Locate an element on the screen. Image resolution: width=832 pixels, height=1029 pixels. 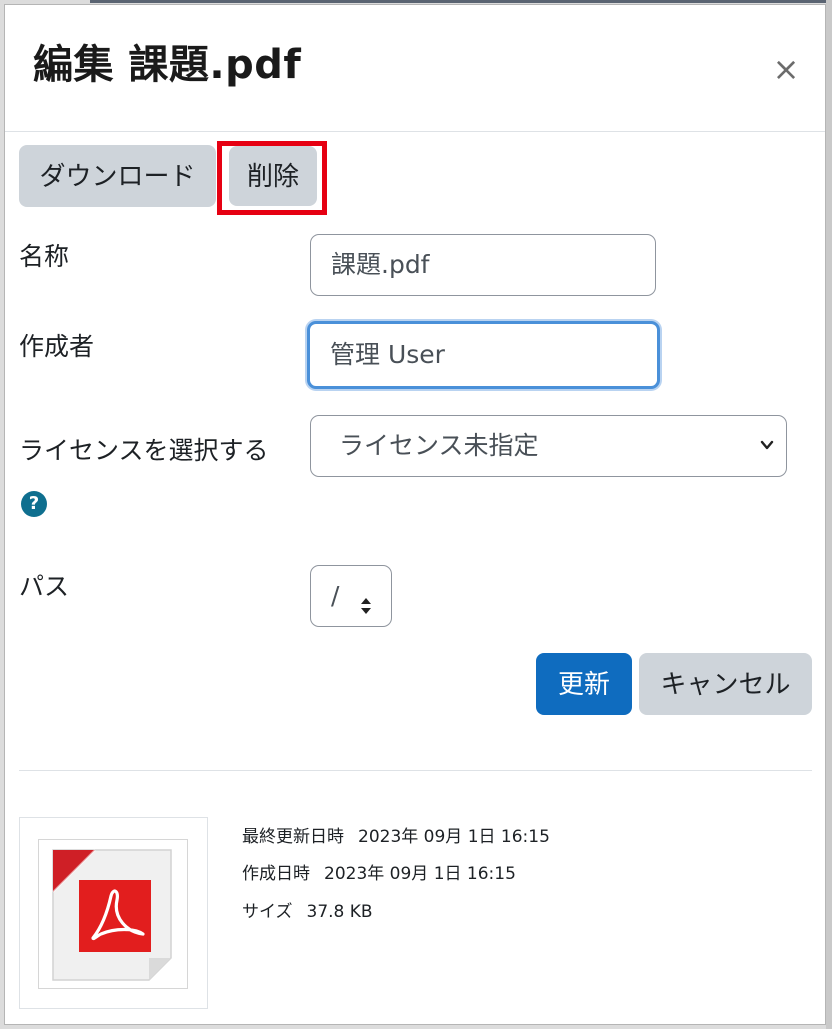
delete-button: 削除 is located at coordinates (273, 176).